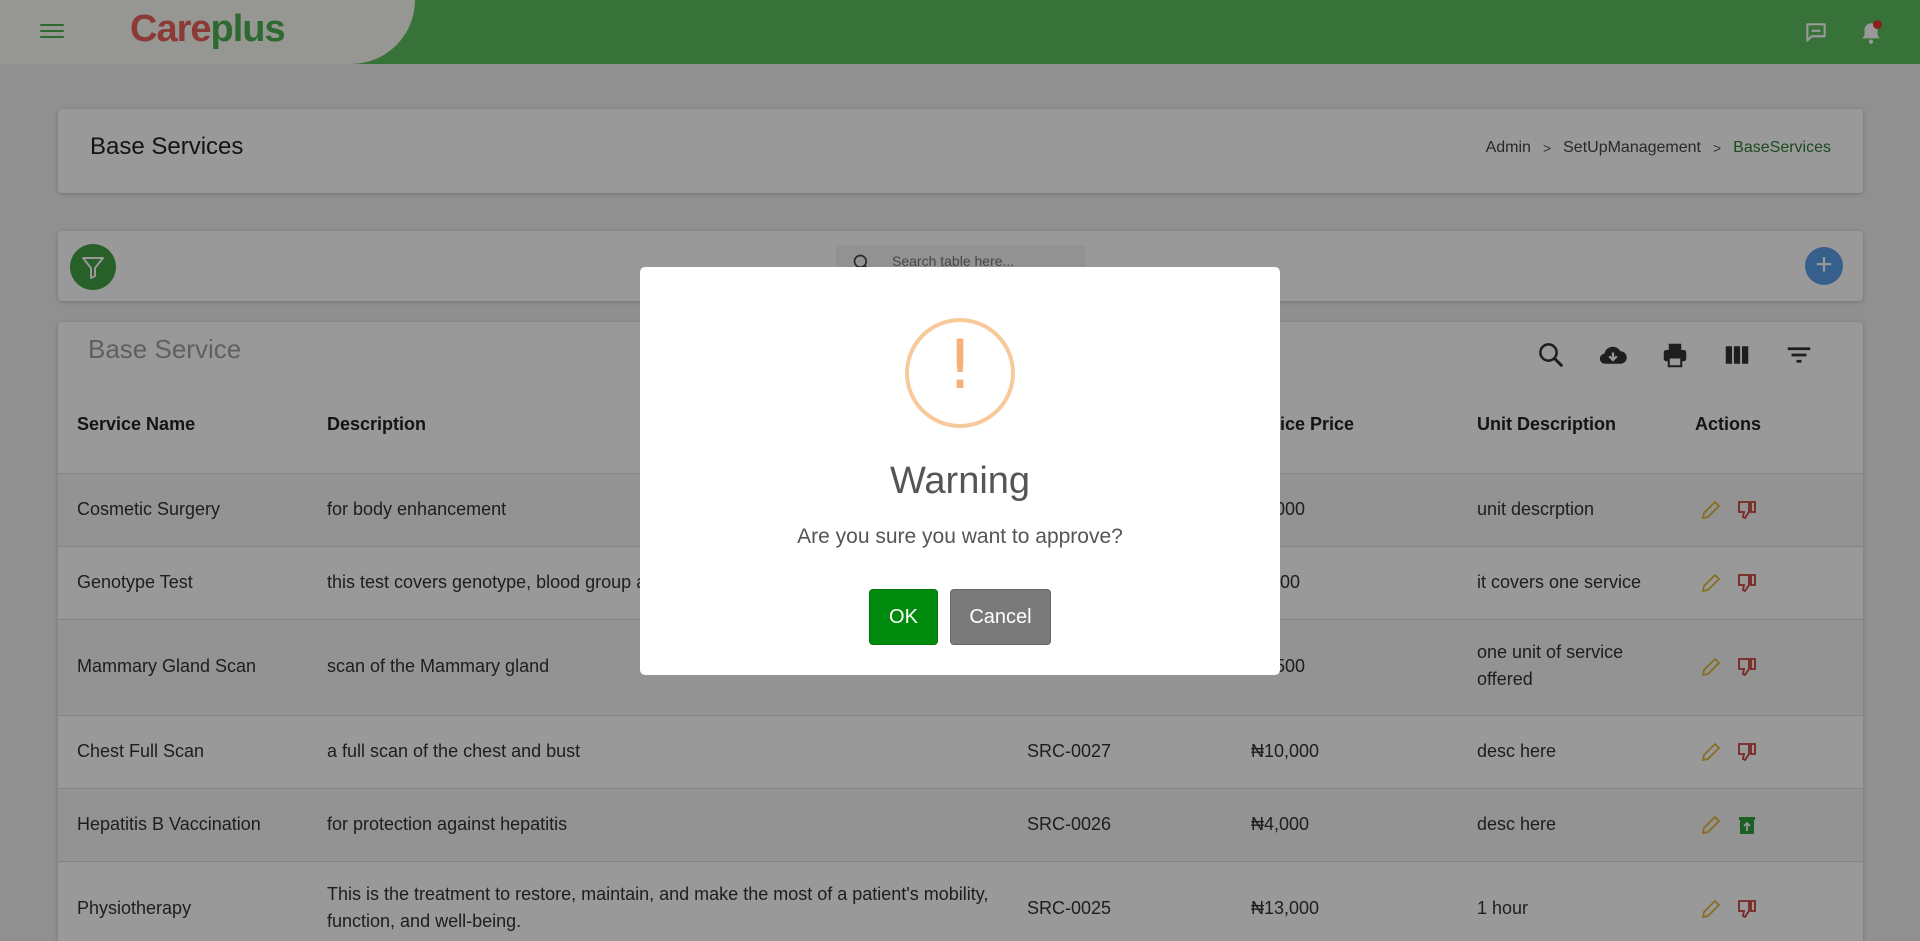 The width and height of the screenshot is (1920, 941). Describe the element at coordinates (1000, 617) in the screenshot. I see `cancel-button: Cancel` at that location.